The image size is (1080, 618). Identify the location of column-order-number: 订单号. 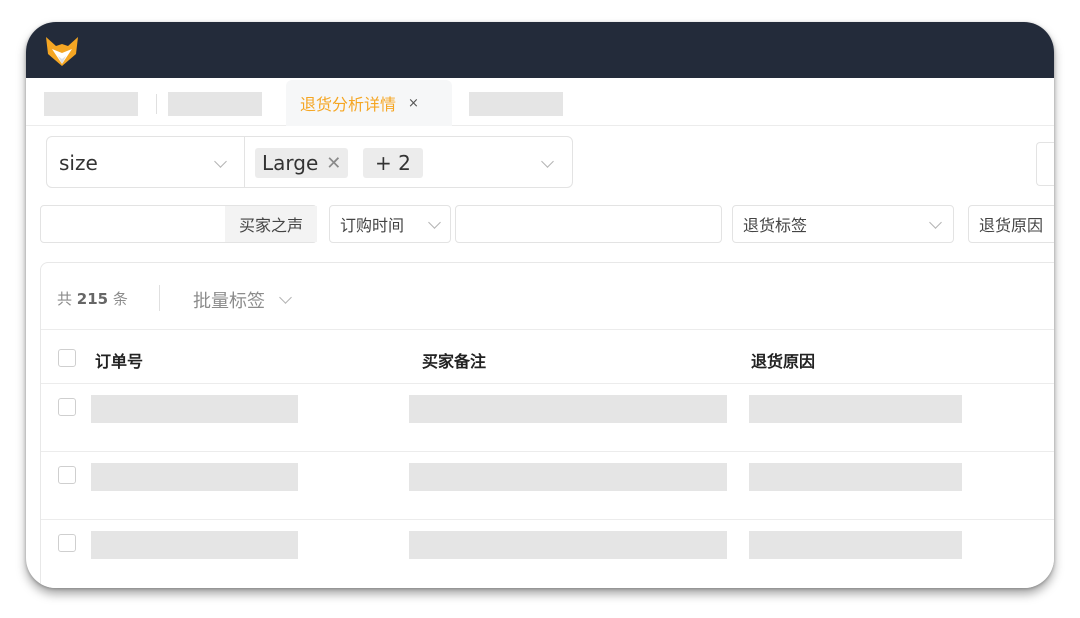
(119, 360).